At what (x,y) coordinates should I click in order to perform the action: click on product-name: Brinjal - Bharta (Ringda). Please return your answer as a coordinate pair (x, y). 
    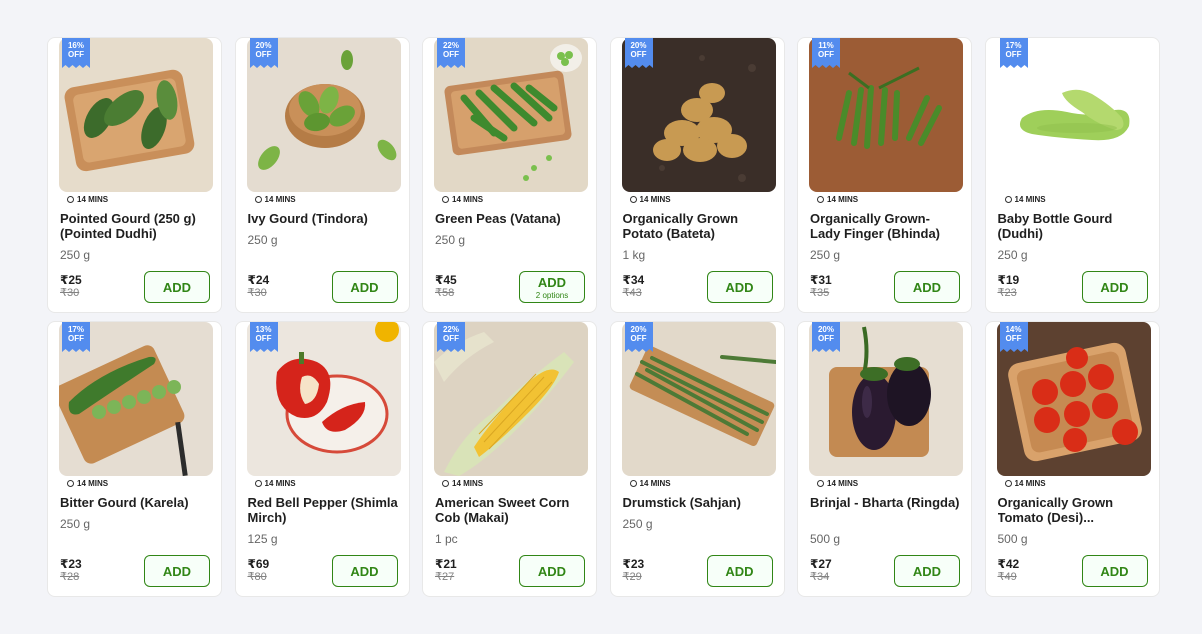
    Looking at the image, I should click on (886, 502).